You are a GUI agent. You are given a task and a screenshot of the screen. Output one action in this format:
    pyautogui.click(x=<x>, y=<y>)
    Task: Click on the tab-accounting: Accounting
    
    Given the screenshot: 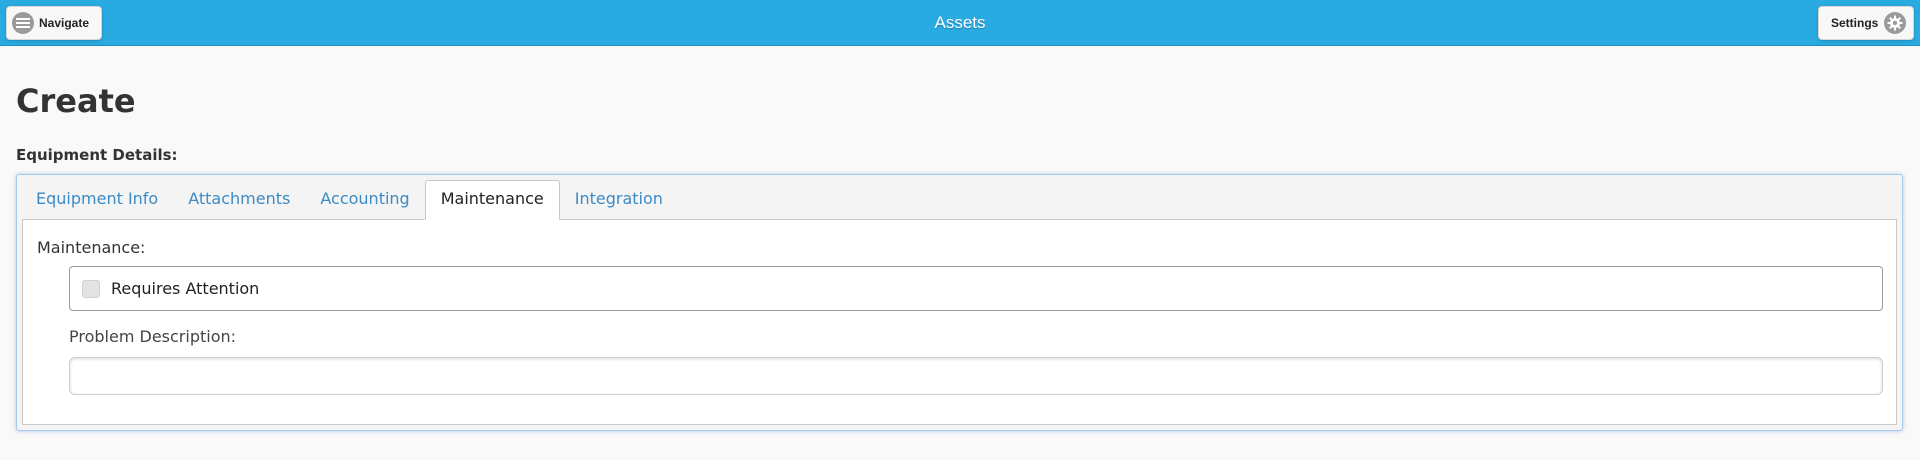 What is the action you would take?
    pyautogui.click(x=364, y=199)
    